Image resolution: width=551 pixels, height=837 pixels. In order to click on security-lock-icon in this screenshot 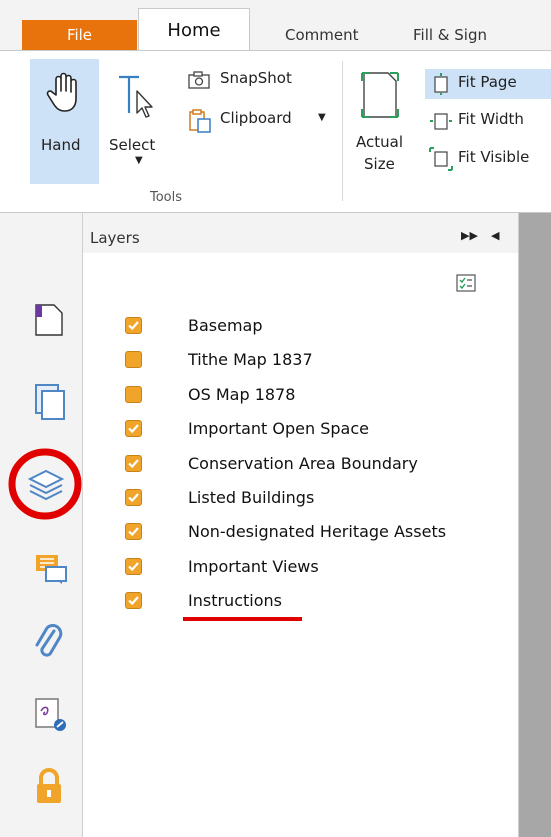, I will do `click(49, 787)`.